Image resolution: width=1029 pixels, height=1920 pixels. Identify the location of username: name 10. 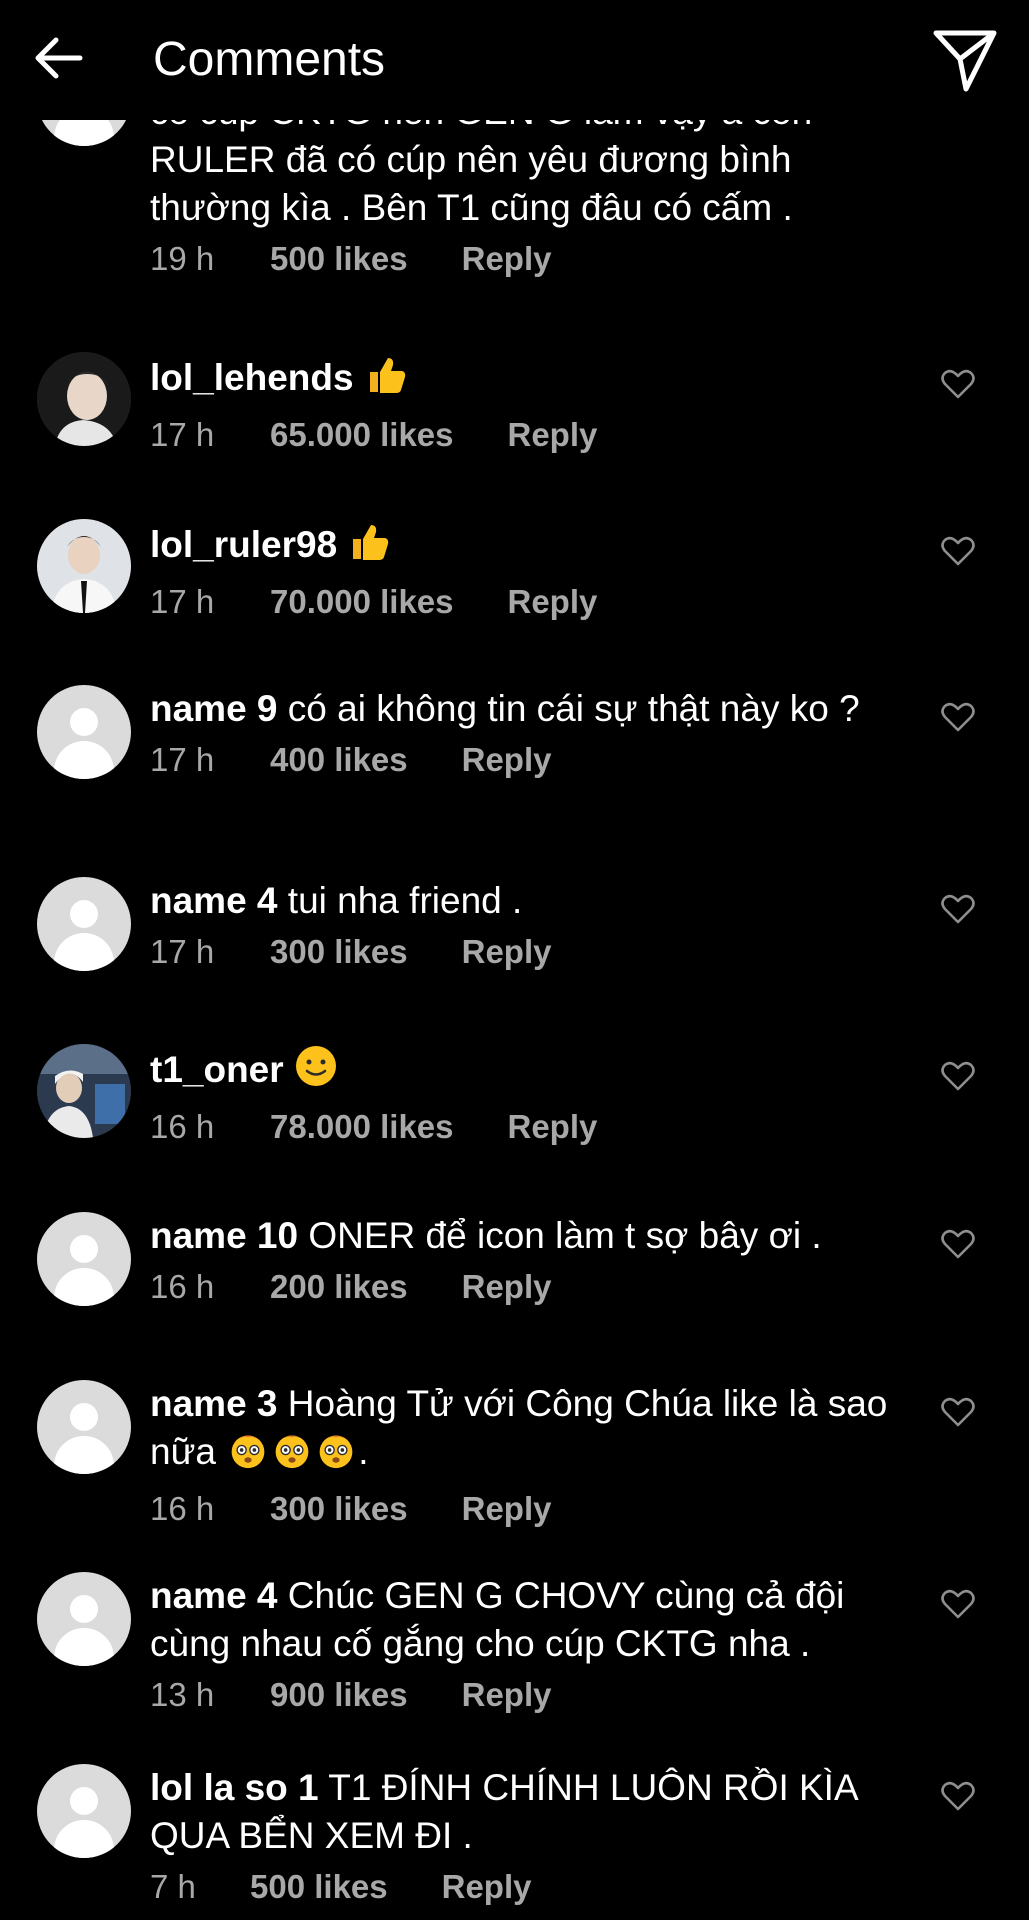
(224, 1235).